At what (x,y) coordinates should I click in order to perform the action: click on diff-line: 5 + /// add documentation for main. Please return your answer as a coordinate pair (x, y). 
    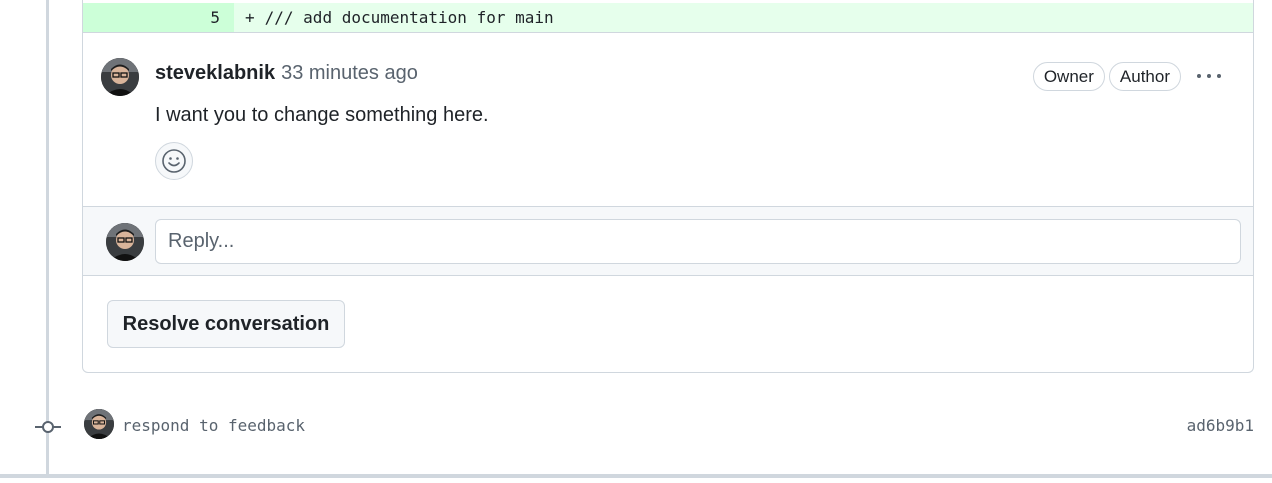
    Looking at the image, I should click on (668, 18).